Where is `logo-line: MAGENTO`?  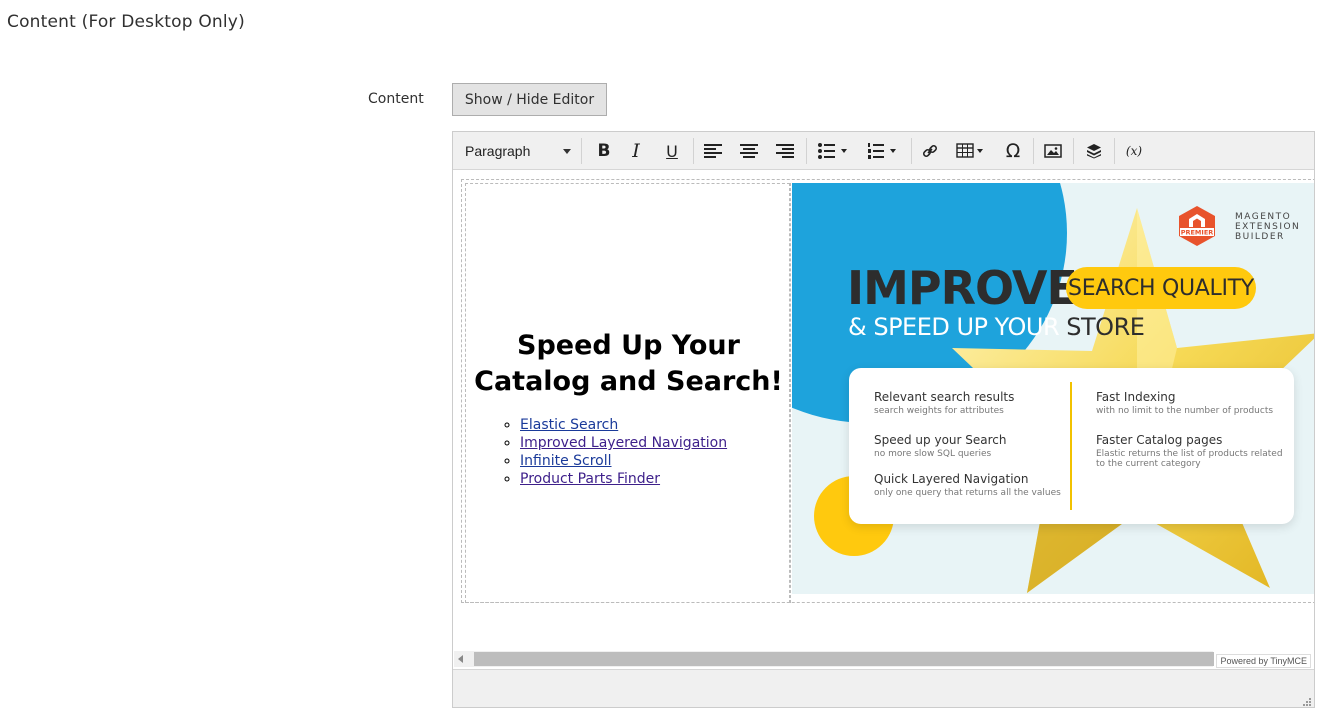 logo-line: MAGENTO is located at coordinates (1263, 217).